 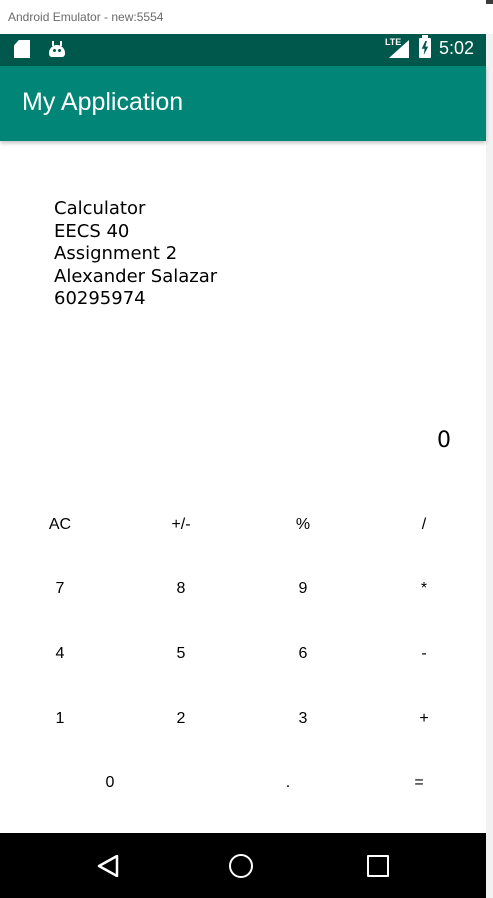 I want to click on info-line: EECS 40, so click(x=92, y=231).